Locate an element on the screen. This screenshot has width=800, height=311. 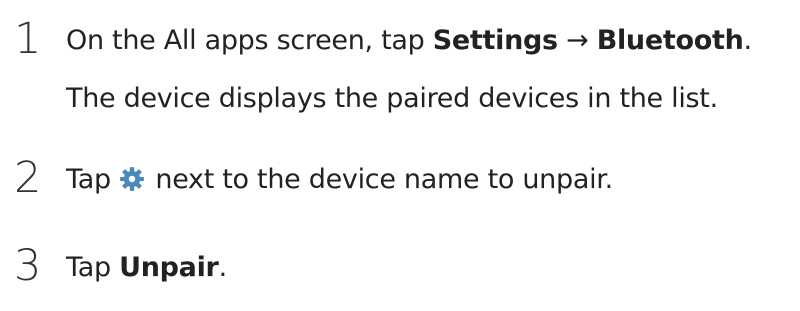
instruction-text: On the All apps screen, tap is located at coordinates (249, 40).